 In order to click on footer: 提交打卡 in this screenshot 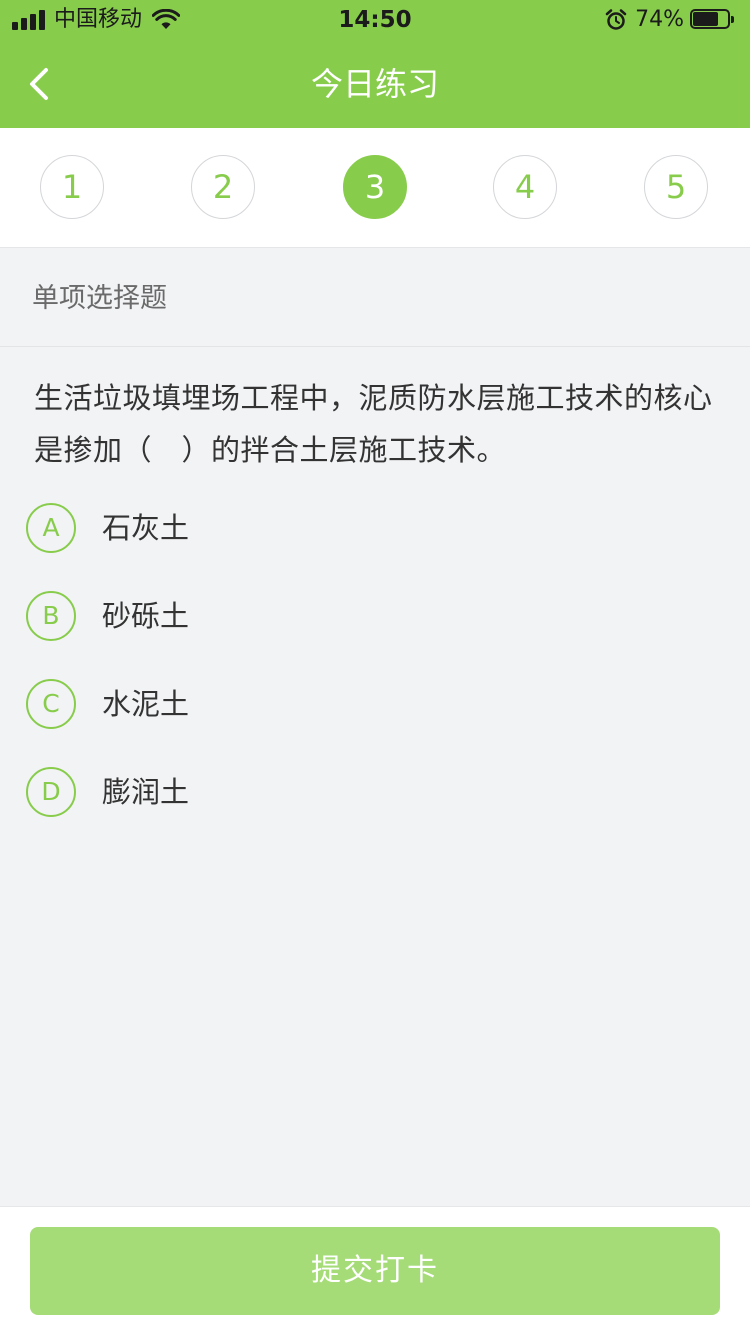, I will do `click(375, 1270)`.